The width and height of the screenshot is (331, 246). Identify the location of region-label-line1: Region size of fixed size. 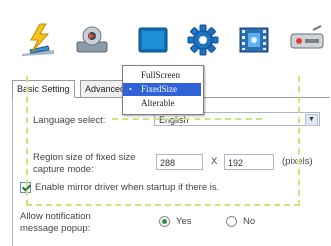
(84, 157).